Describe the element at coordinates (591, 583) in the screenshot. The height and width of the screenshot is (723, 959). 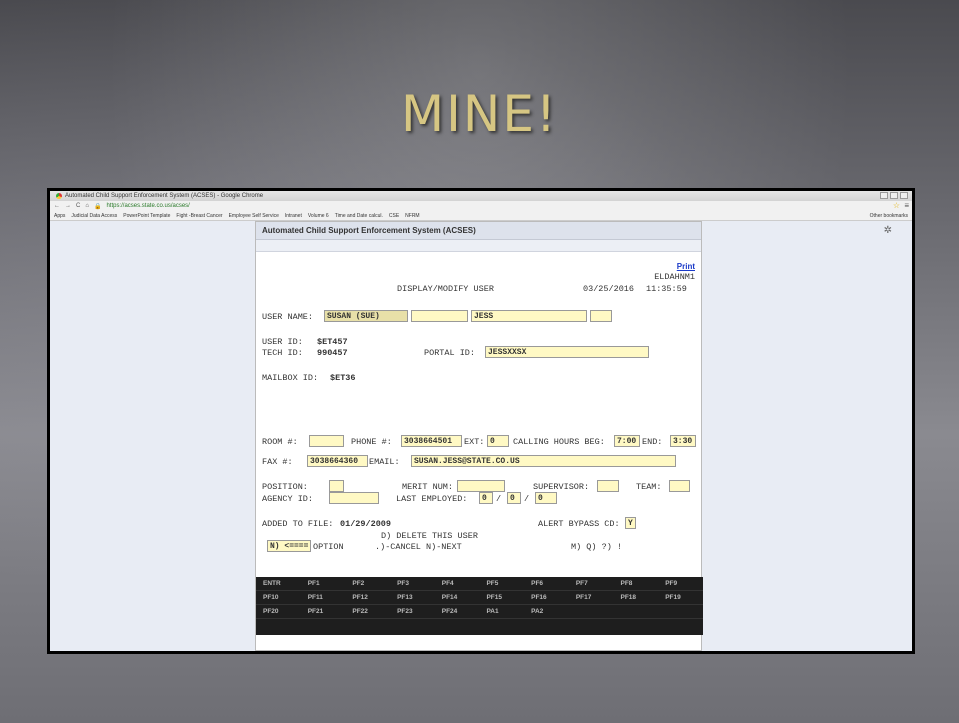
I see `fkey-button: PF7` at that location.